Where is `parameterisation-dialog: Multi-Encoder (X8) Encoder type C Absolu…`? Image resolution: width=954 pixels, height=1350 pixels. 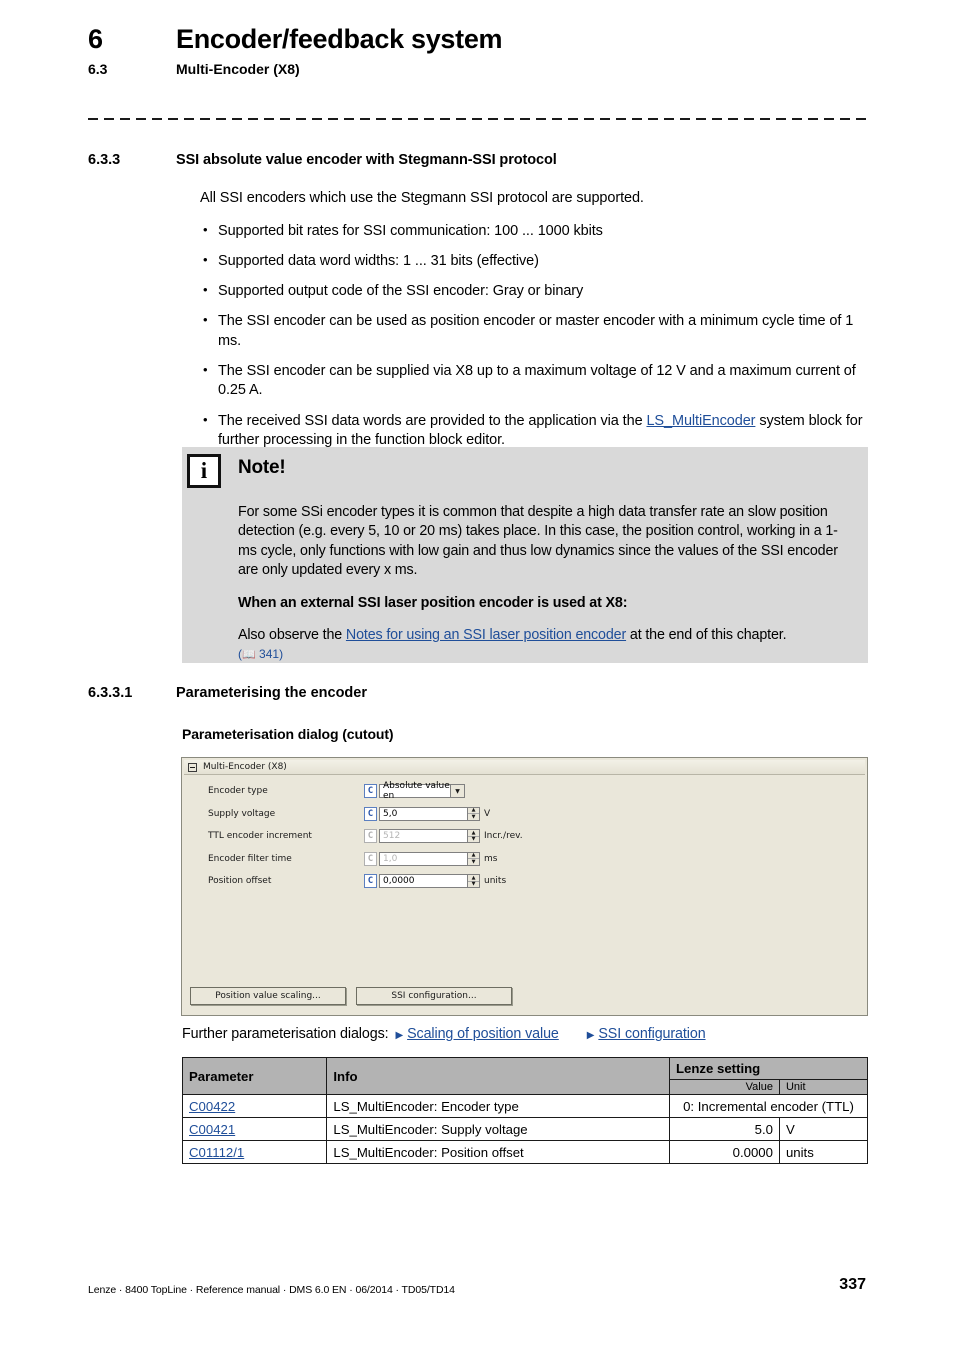
parameterisation-dialog: Multi-Encoder (X8) Encoder type C Absolu… is located at coordinates (524, 886).